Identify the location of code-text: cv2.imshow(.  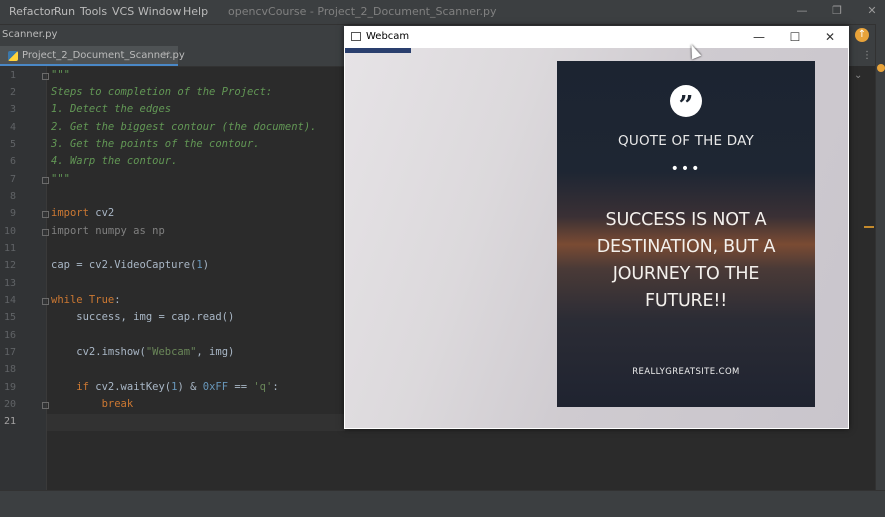
(98, 352).